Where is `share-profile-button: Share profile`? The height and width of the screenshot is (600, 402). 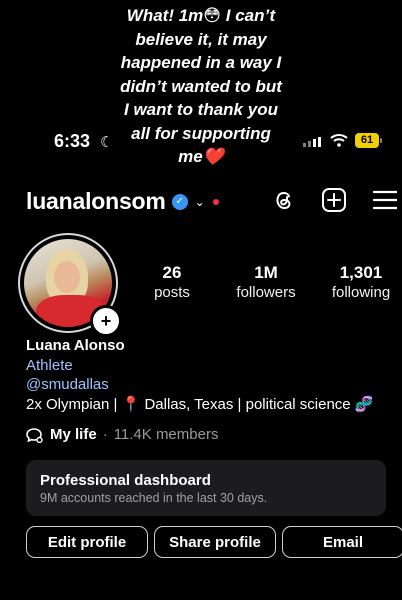 share-profile-button: Share profile is located at coordinates (215, 542).